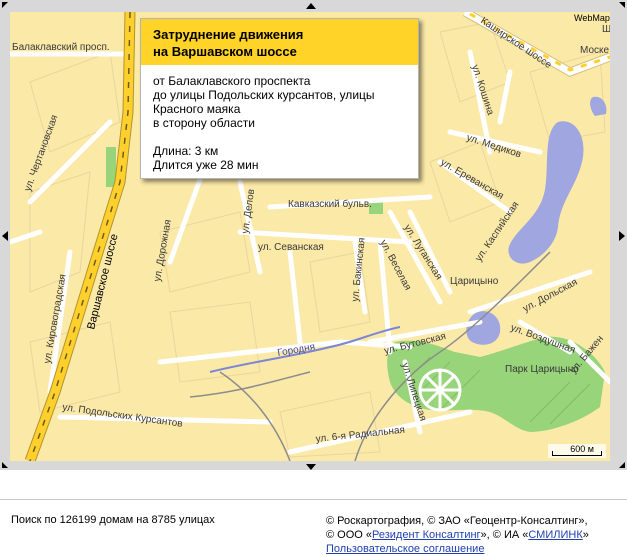 Image resolution: width=627 pixels, height=556 pixels. I want to click on pan-right-arrow-icon, so click(622, 236).